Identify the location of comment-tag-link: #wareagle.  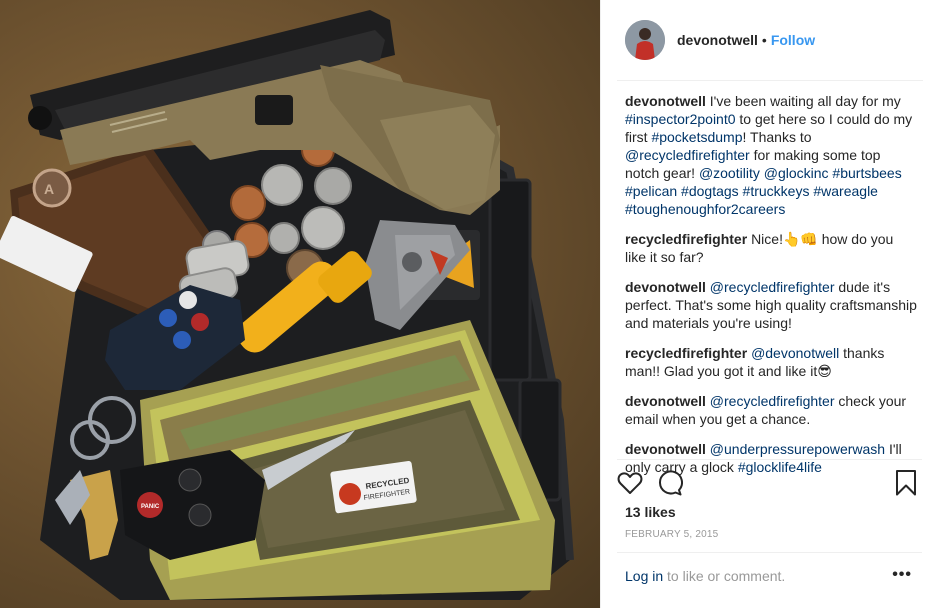
(845, 191).